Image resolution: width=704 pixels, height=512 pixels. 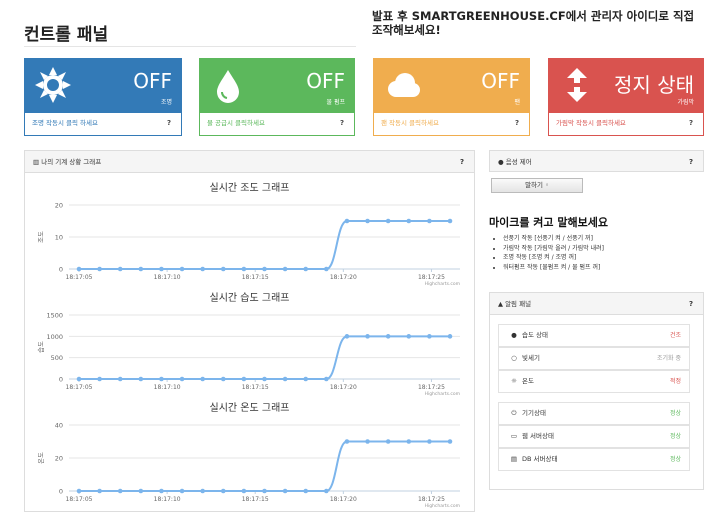 I want to click on power-icon: ⏻, so click(x=514, y=413).